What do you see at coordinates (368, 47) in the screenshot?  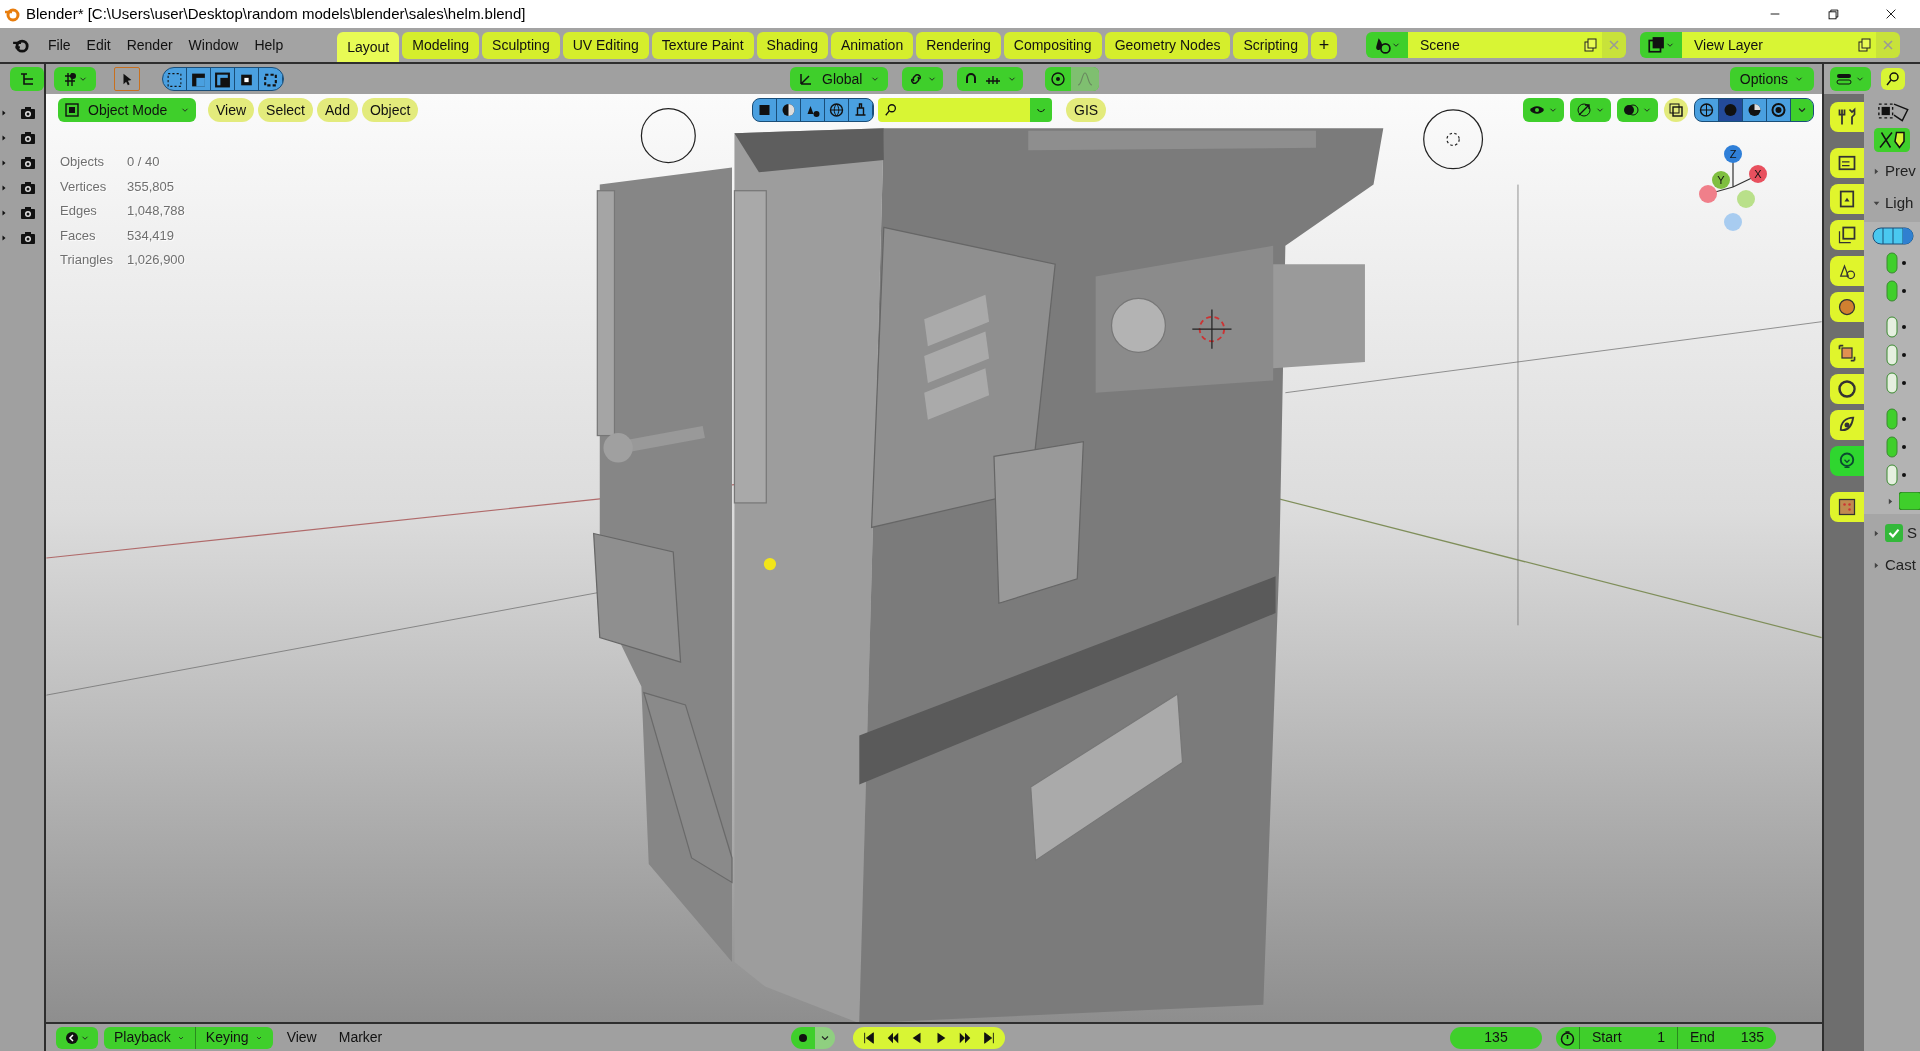 I see `workspace-tab: Layout` at bounding box center [368, 47].